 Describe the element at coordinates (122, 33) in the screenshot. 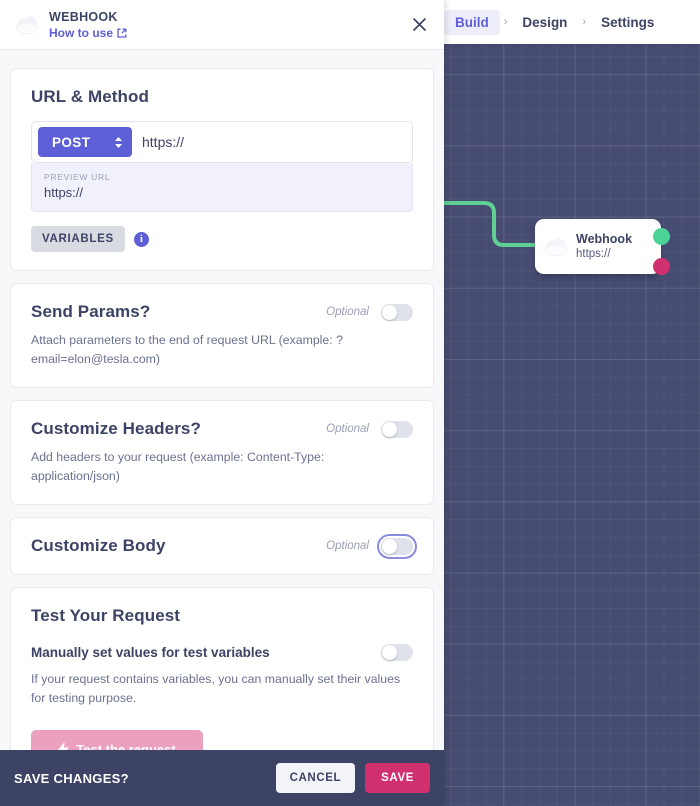

I see `external-link-icon` at that location.